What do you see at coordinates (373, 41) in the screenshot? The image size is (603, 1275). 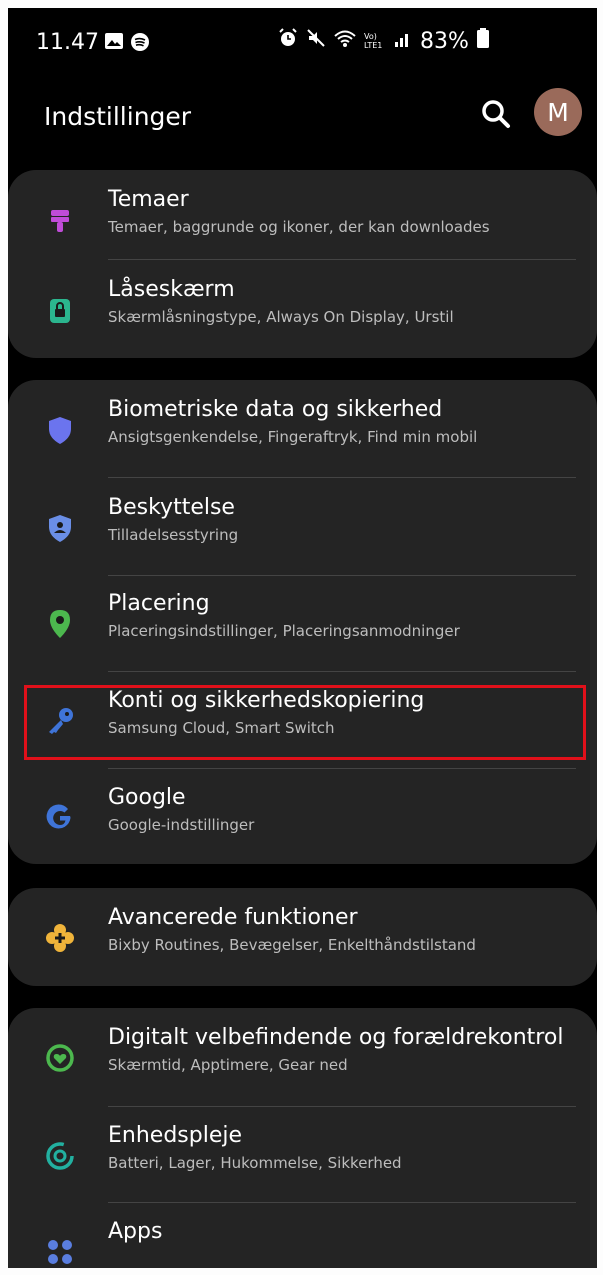 I see `network-label: Vo) LTE1` at bounding box center [373, 41].